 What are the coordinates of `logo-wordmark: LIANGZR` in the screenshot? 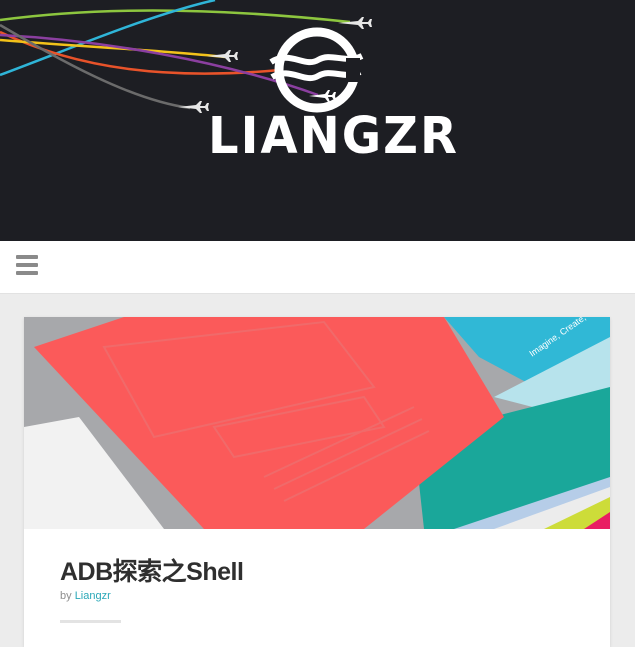 It's located at (332, 136).